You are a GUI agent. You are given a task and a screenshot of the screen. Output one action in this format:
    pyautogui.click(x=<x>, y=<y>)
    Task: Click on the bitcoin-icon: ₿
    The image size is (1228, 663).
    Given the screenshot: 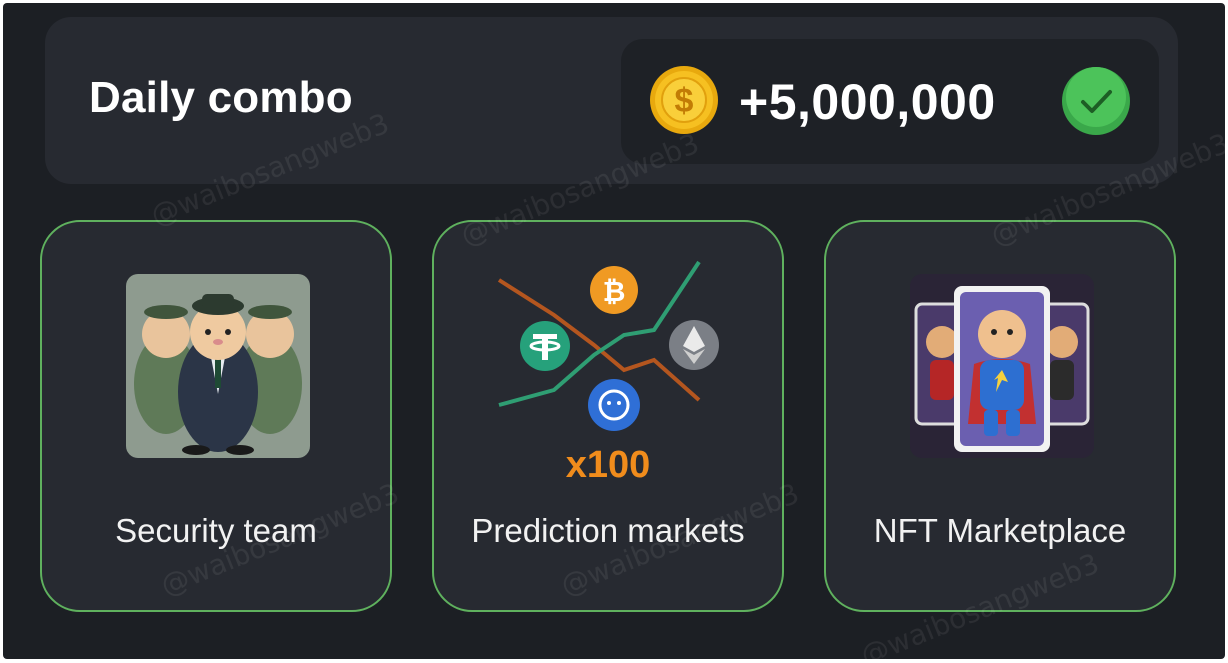 What is the action you would take?
    pyautogui.click(x=614, y=290)
    